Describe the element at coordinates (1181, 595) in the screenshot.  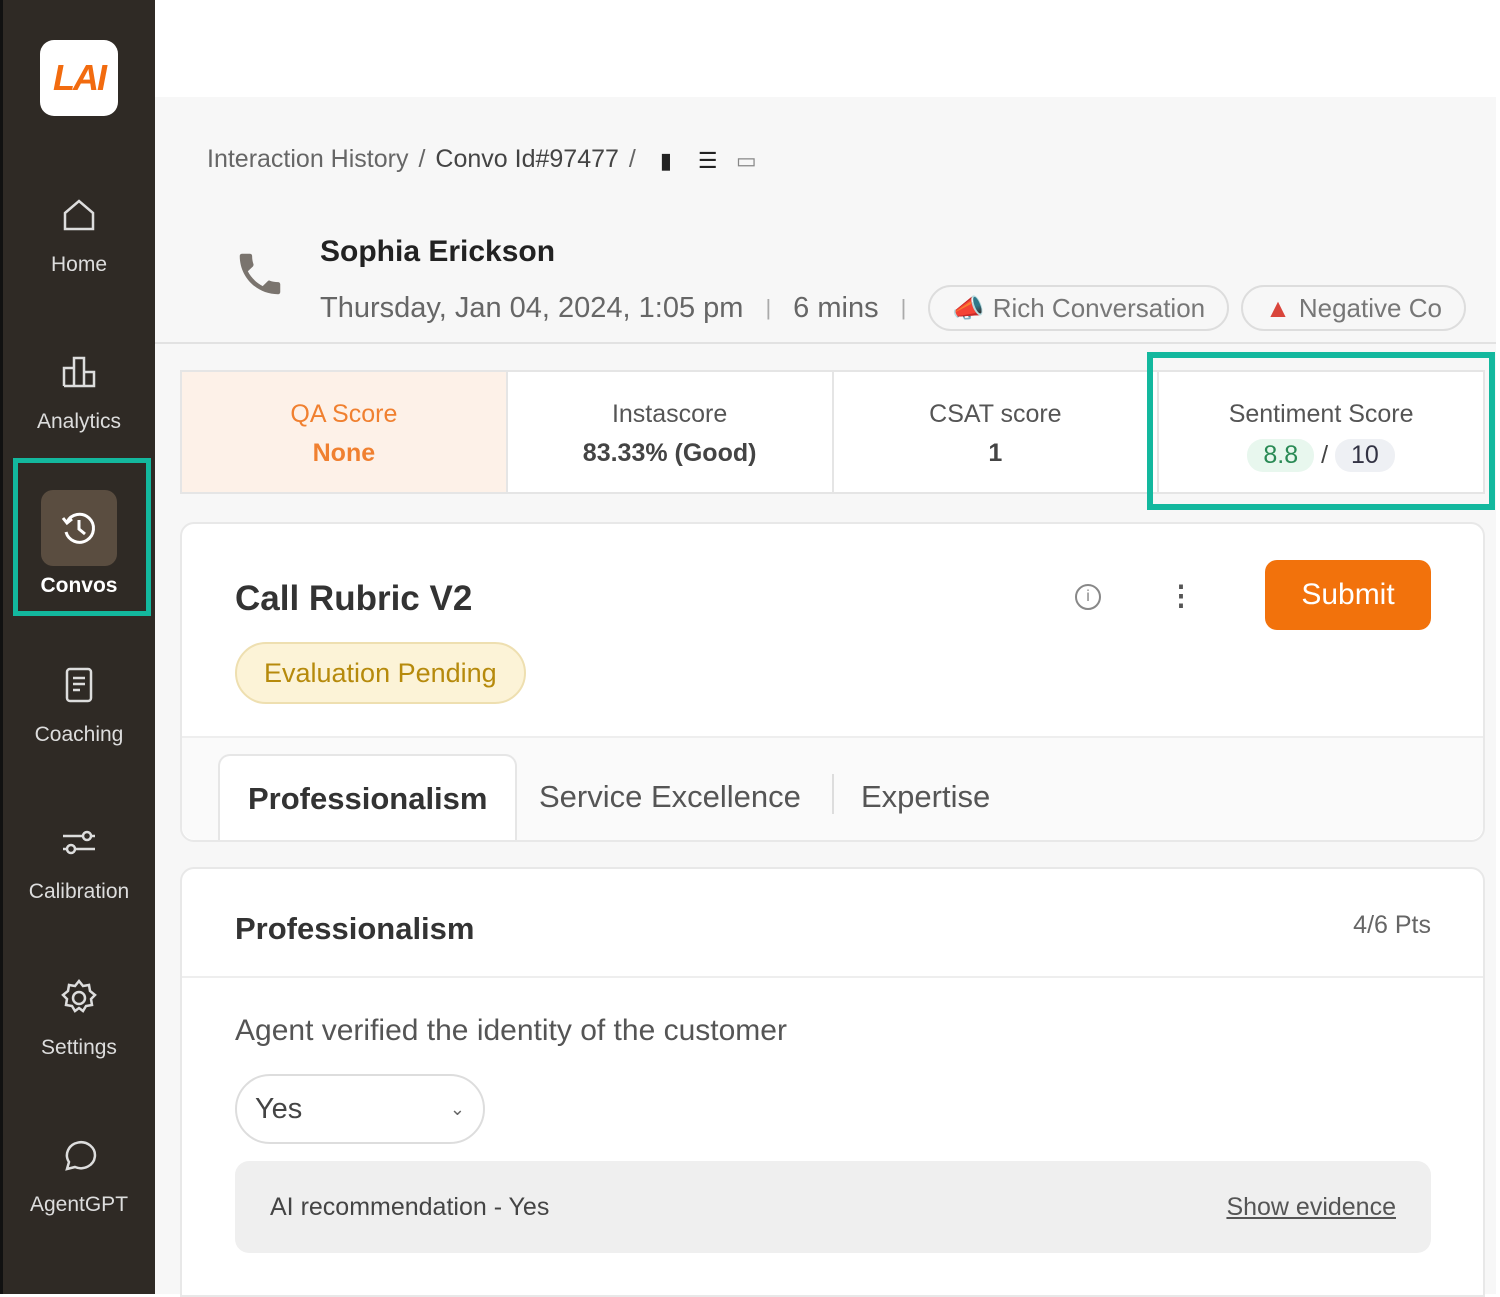
I see `more-options-icon: ⋮` at that location.